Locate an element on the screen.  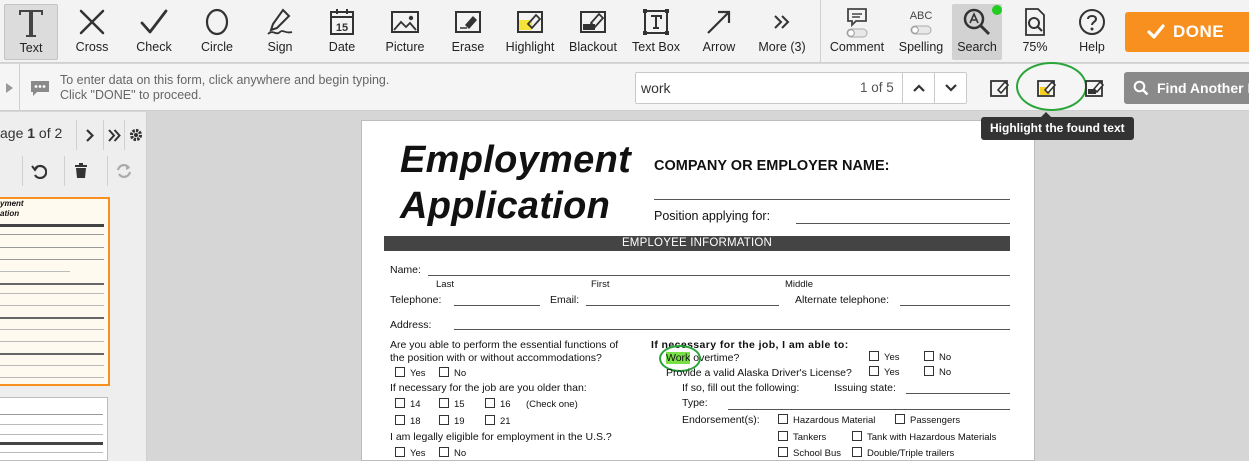
help-label: Help is located at coordinates (1092, 47).